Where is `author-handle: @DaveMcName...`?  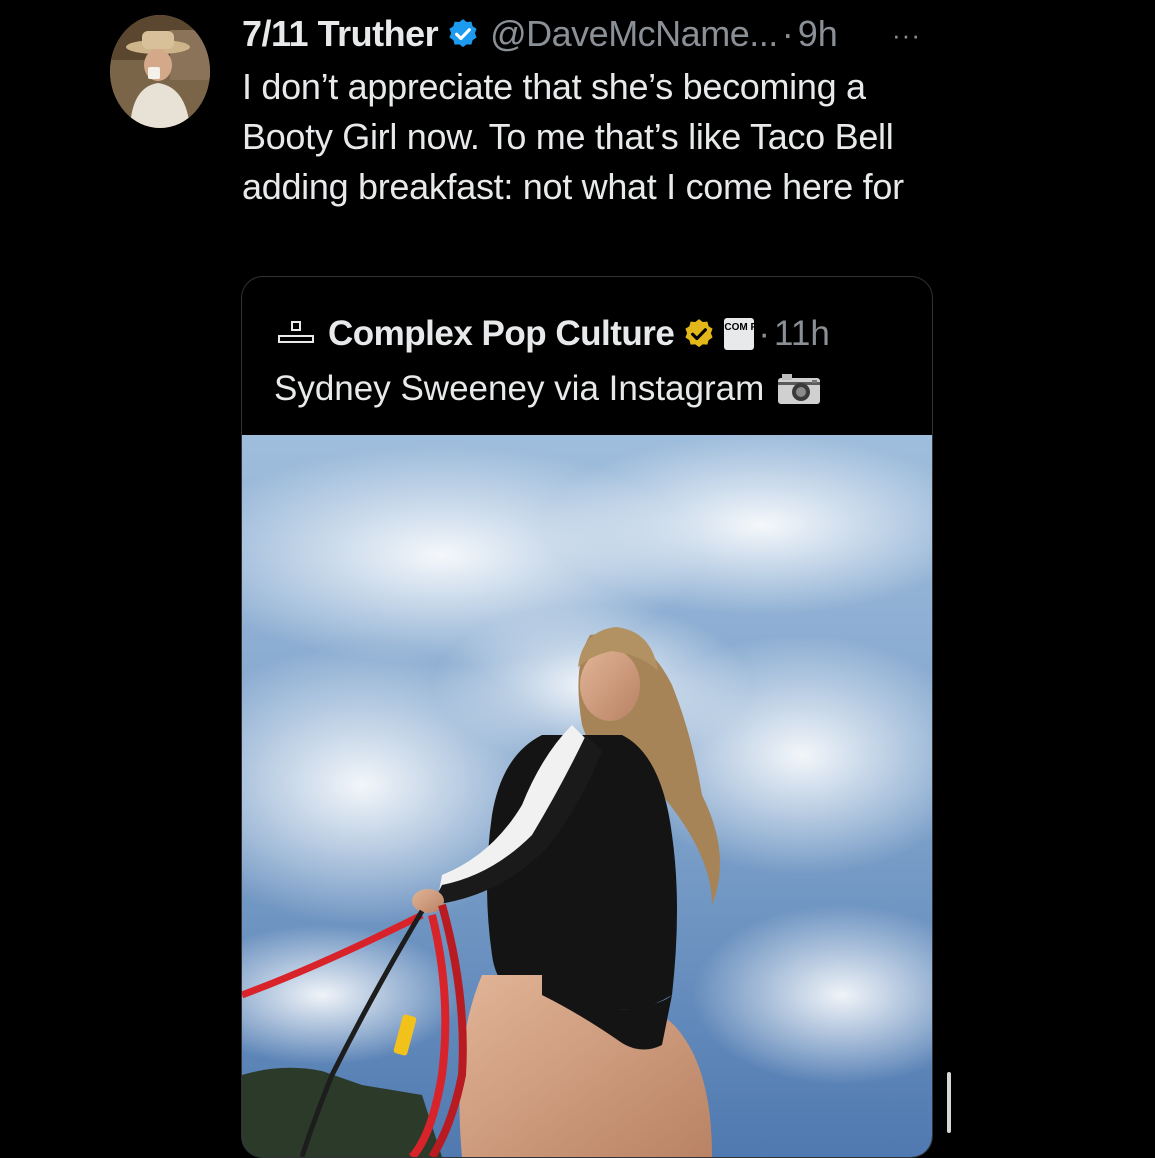 author-handle: @DaveMcName... is located at coordinates (634, 34).